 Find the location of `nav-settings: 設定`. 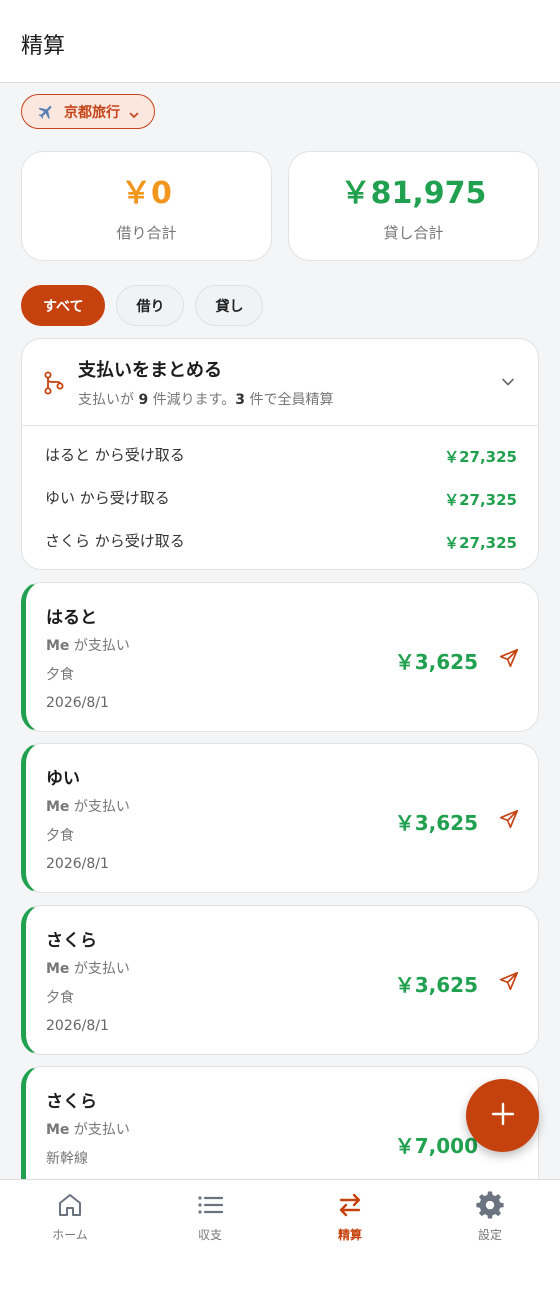

nav-settings: 設定 is located at coordinates (490, 1216).